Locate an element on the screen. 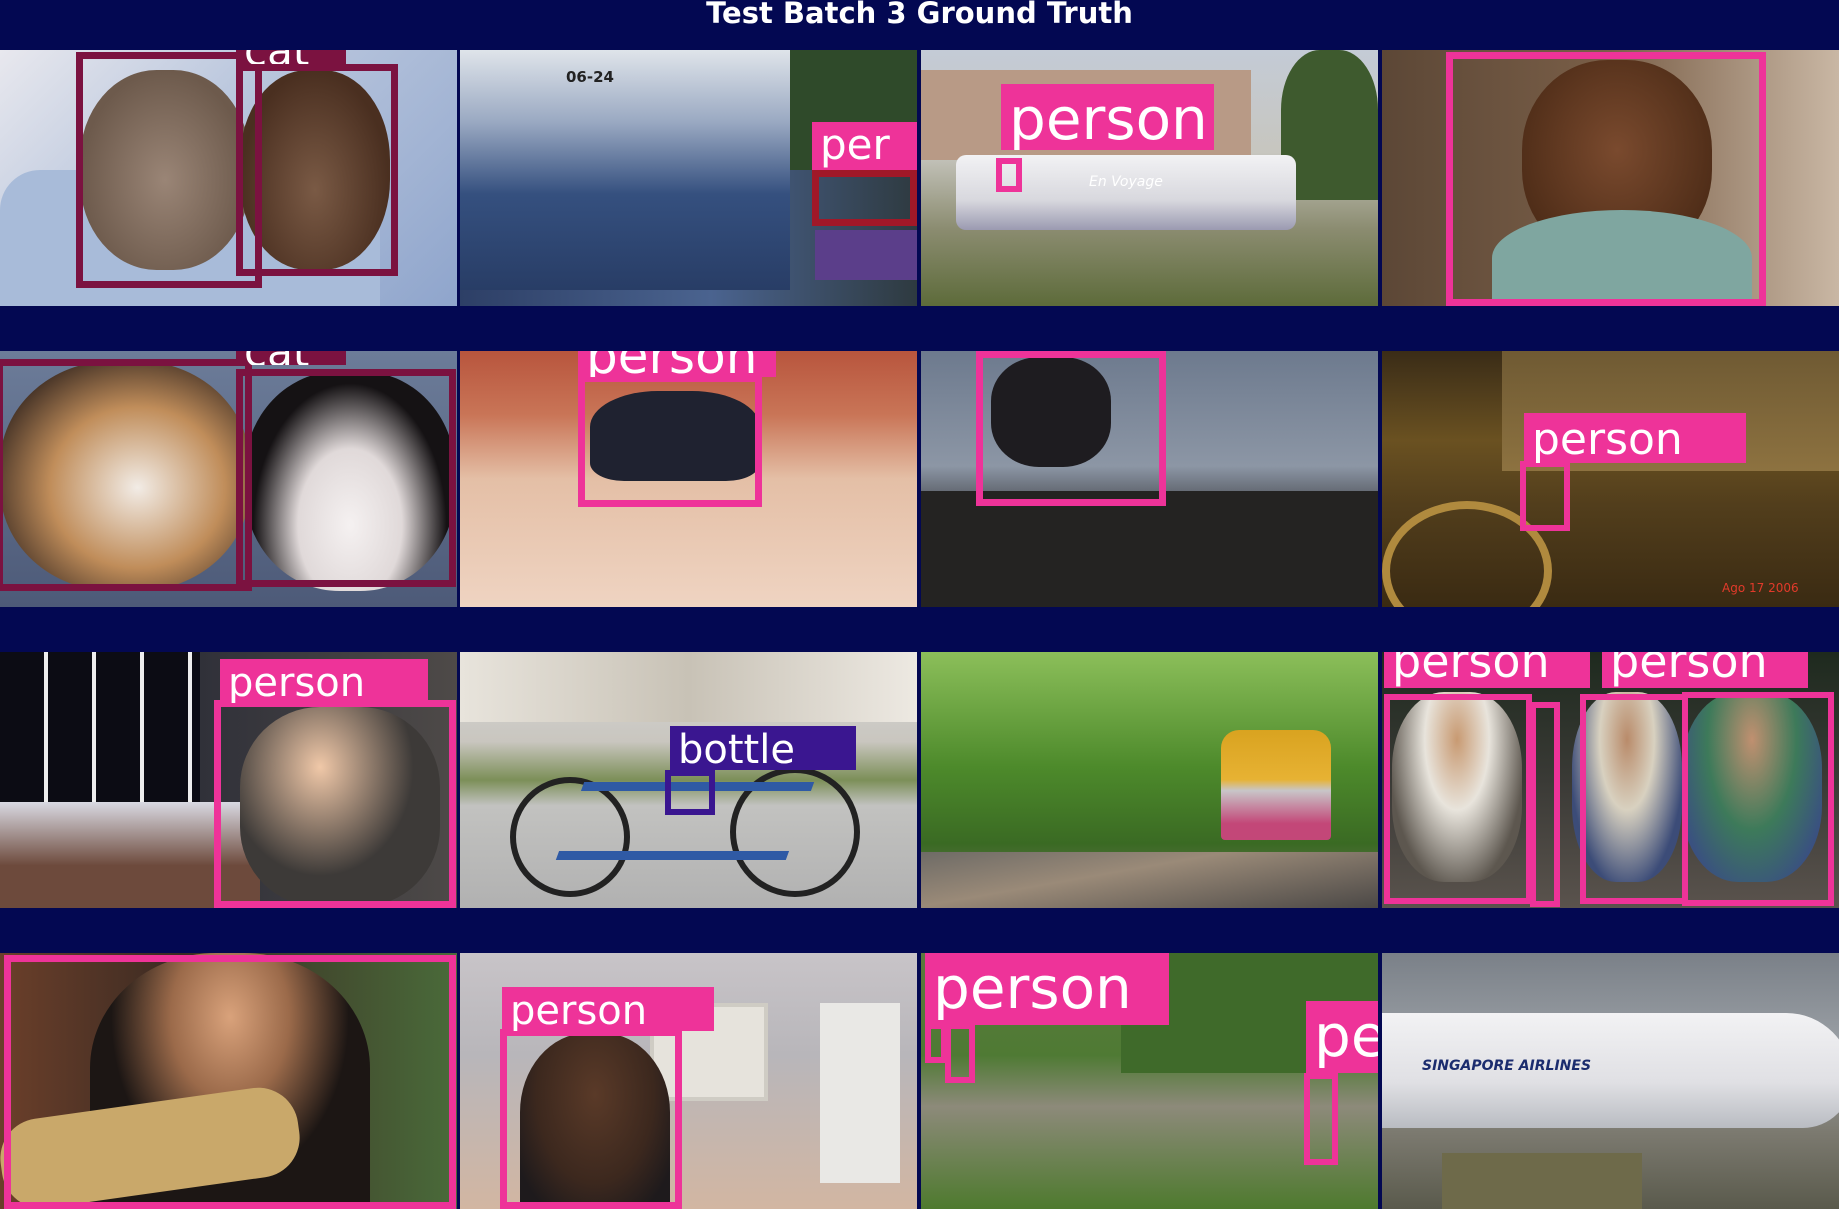  bus-number: 06-24 is located at coordinates (590, 77).